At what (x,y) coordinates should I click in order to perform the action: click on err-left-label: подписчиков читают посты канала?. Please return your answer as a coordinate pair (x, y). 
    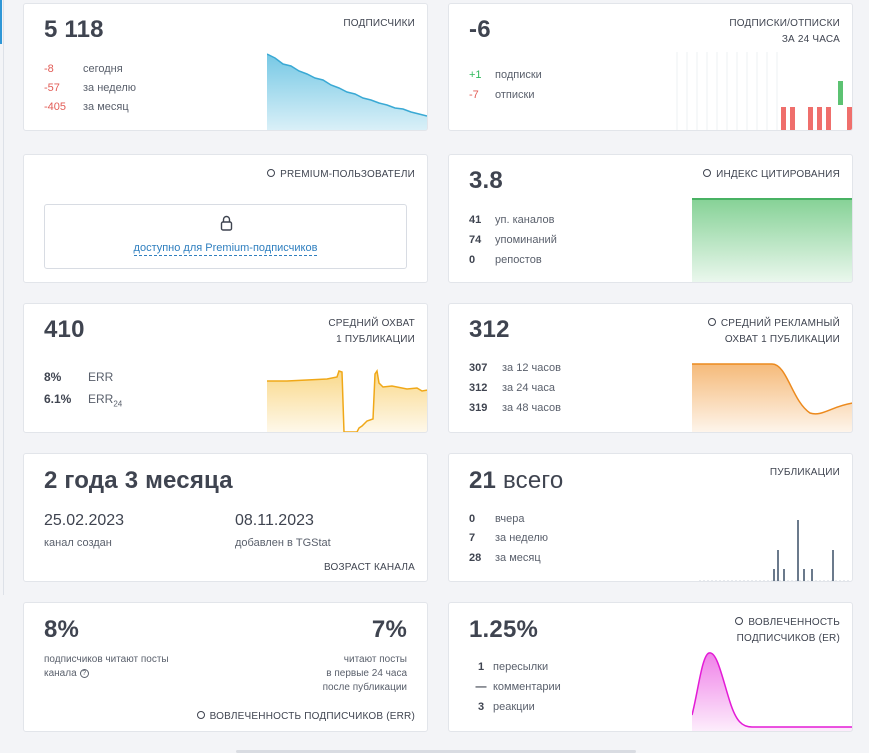
    Looking at the image, I should click on (106, 666).